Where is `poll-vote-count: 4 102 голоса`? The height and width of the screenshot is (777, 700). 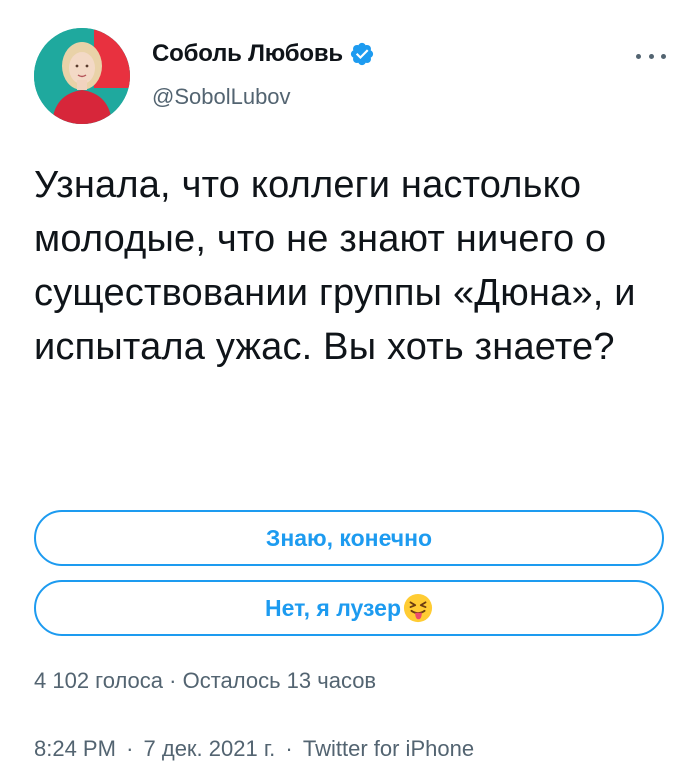 poll-vote-count: 4 102 голоса is located at coordinates (99, 680).